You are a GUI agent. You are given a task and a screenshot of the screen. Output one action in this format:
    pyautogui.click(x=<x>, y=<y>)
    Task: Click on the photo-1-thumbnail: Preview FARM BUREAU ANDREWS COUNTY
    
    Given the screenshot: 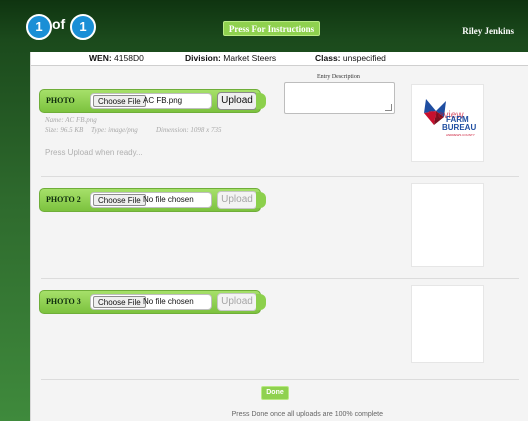 What is the action you would take?
    pyautogui.click(x=447, y=123)
    